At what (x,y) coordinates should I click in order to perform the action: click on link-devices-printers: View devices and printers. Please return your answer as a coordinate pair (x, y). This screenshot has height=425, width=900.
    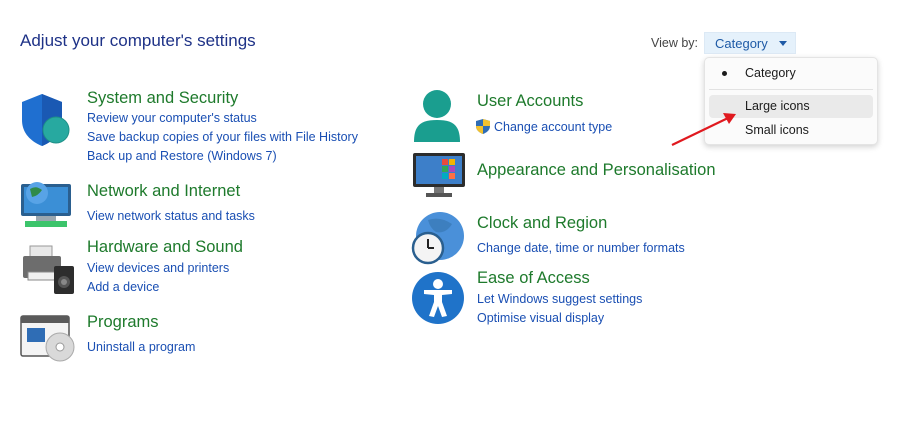
    Looking at the image, I should click on (158, 268).